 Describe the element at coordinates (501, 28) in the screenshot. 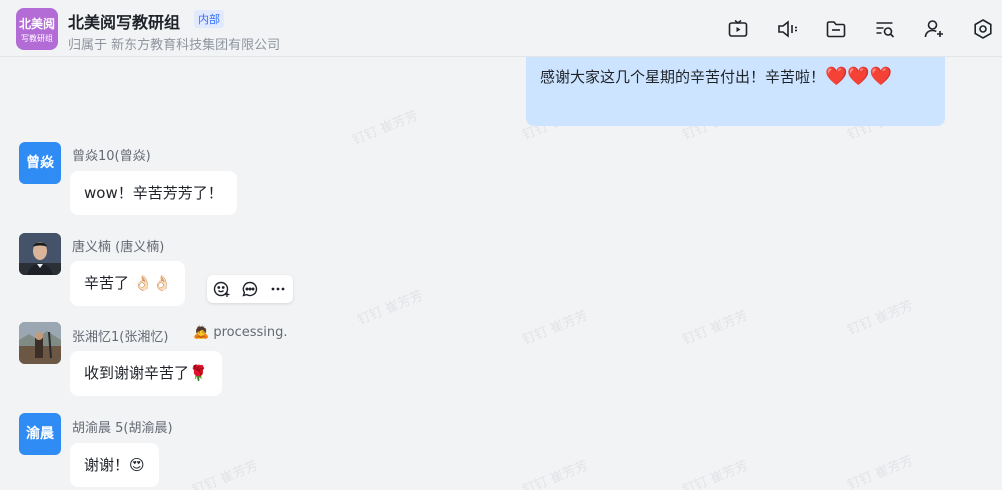

I see `chat-header: 北美阅 写教研组 北美阅写教研组 内部 归属于 新东方教育科技集团有限公司` at that location.